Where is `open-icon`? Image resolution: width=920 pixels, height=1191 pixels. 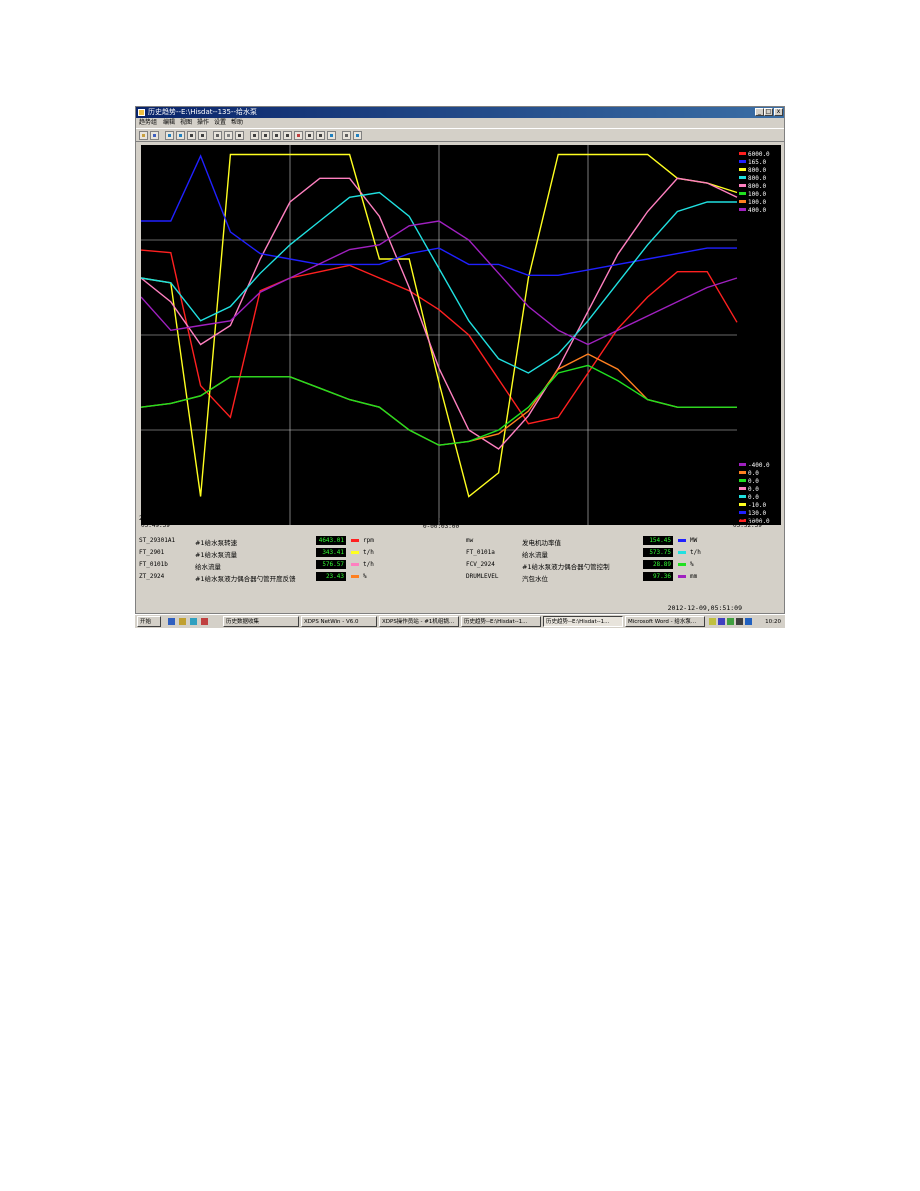 open-icon is located at coordinates (143, 135).